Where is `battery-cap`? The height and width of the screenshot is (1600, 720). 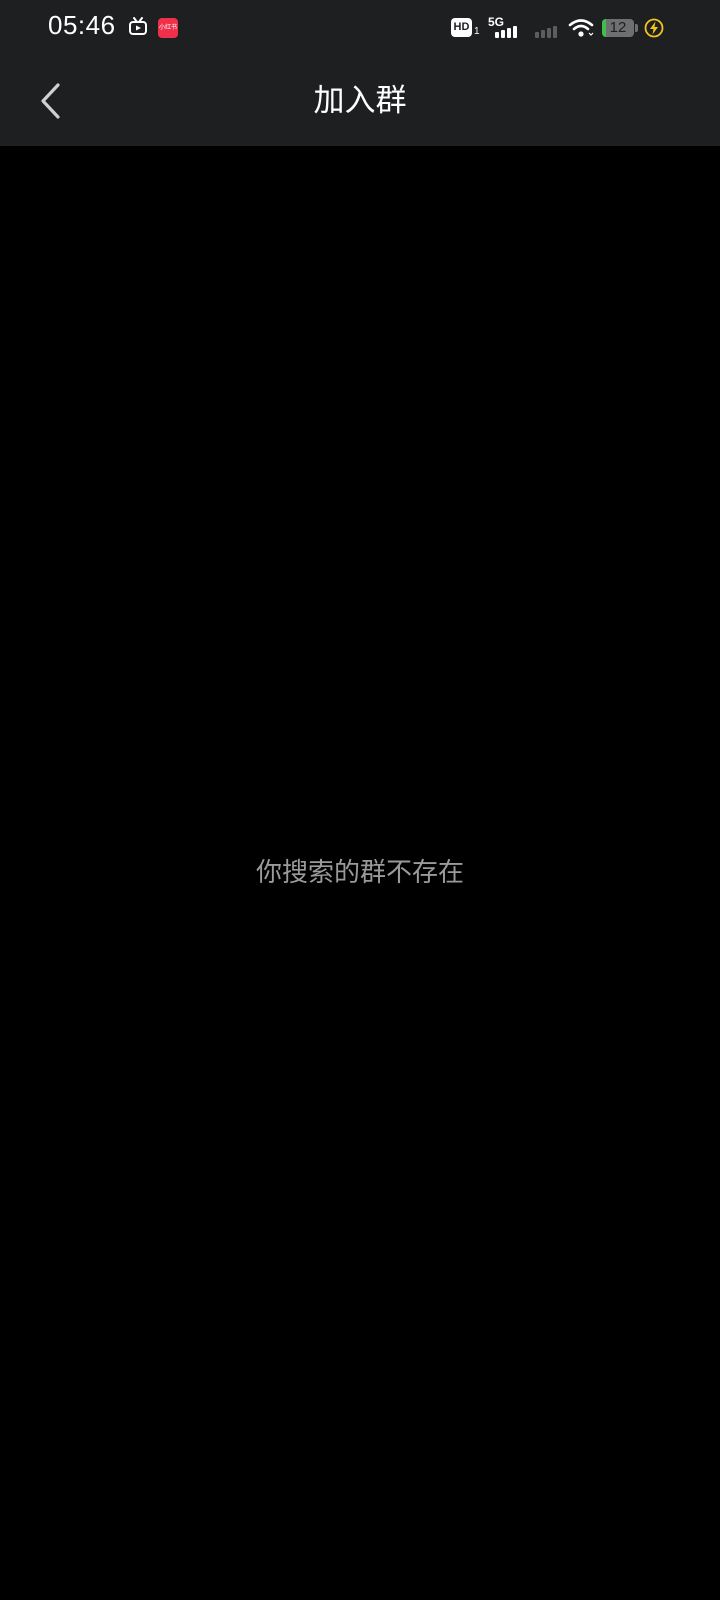
battery-cap is located at coordinates (636, 28).